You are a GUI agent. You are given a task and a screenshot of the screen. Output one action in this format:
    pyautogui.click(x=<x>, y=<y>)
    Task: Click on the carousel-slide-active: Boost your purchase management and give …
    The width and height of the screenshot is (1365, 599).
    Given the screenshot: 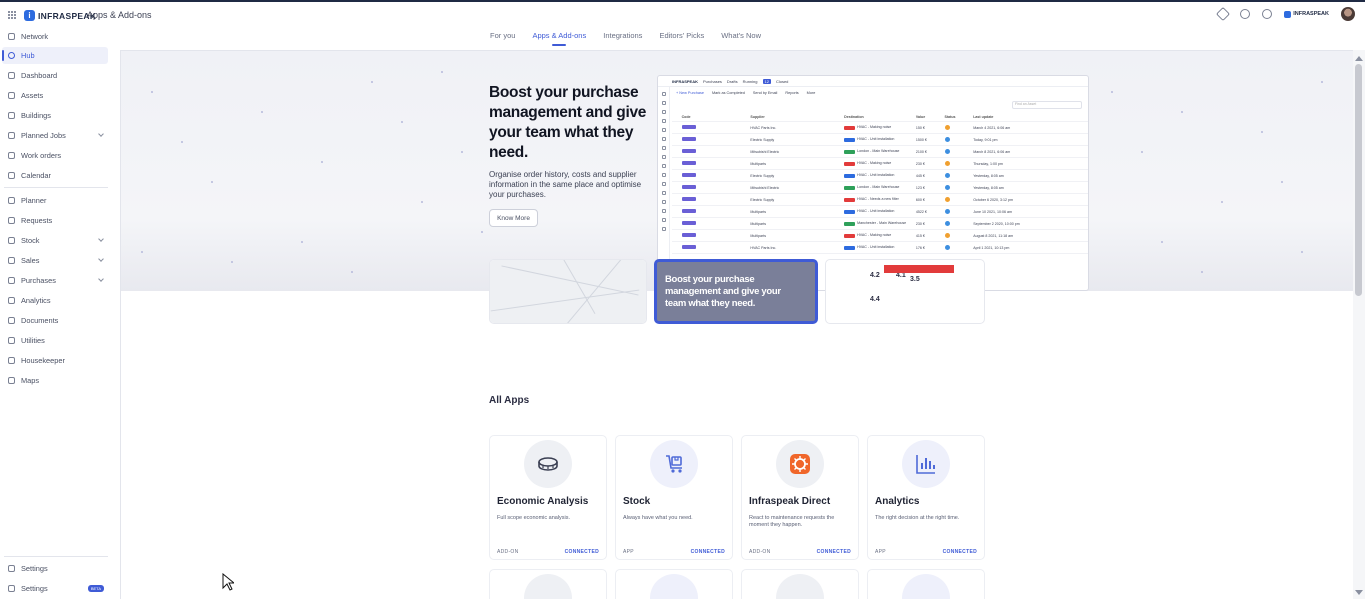 What is the action you would take?
    pyautogui.click(x=736, y=291)
    